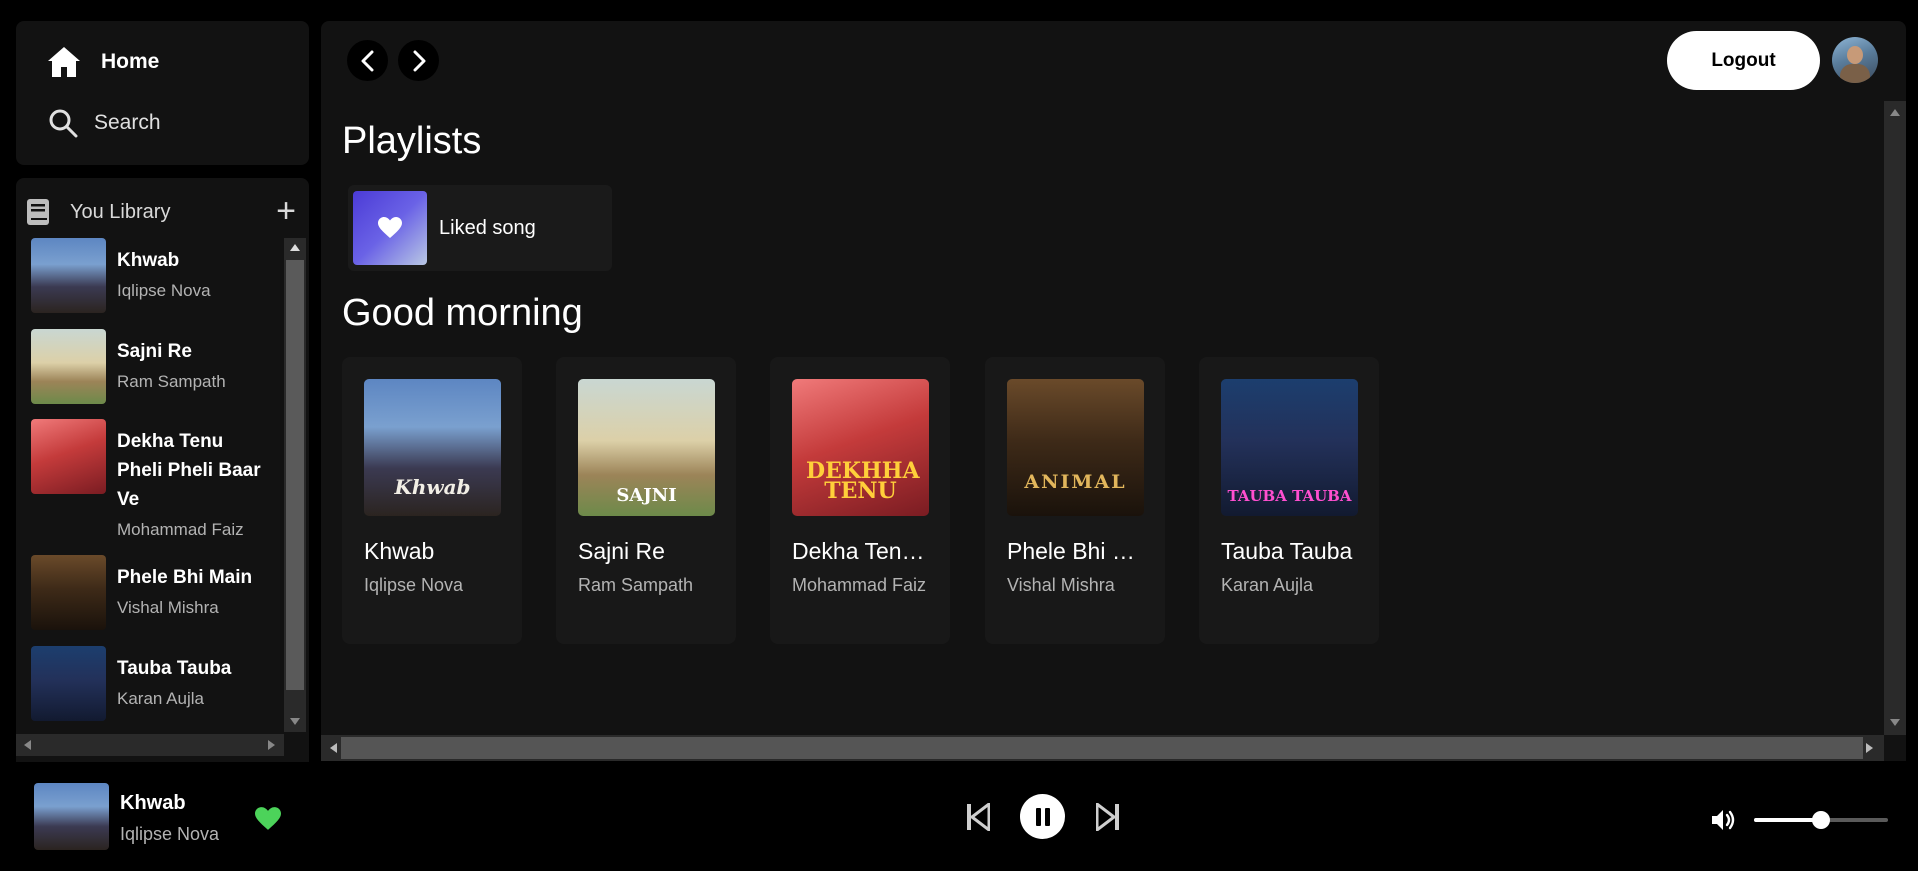 This screenshot has width=1918, height=871. Describe the element at coordinates (414, 585) in the screenshot. I see `album-card-artist: Iqlipse Nova` at that location.